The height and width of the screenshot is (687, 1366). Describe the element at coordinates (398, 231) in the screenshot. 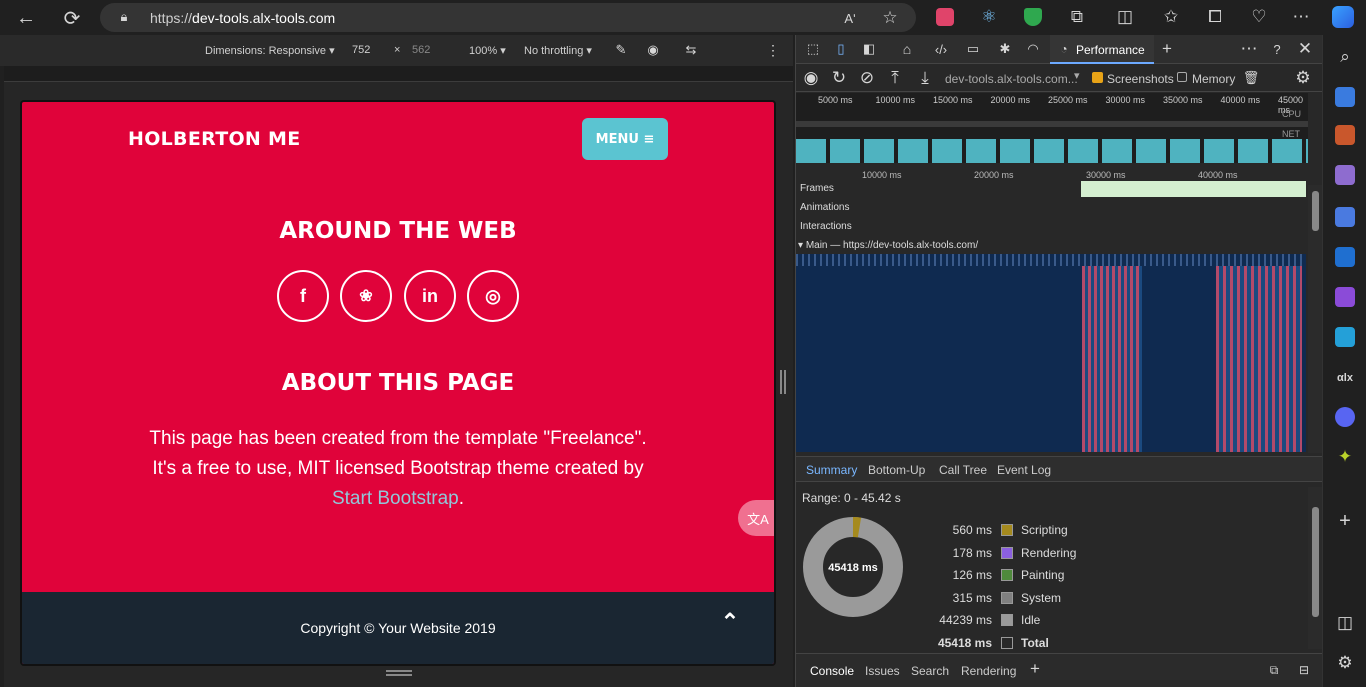

I see `around-heading: AROUND THE WEB` at that location.